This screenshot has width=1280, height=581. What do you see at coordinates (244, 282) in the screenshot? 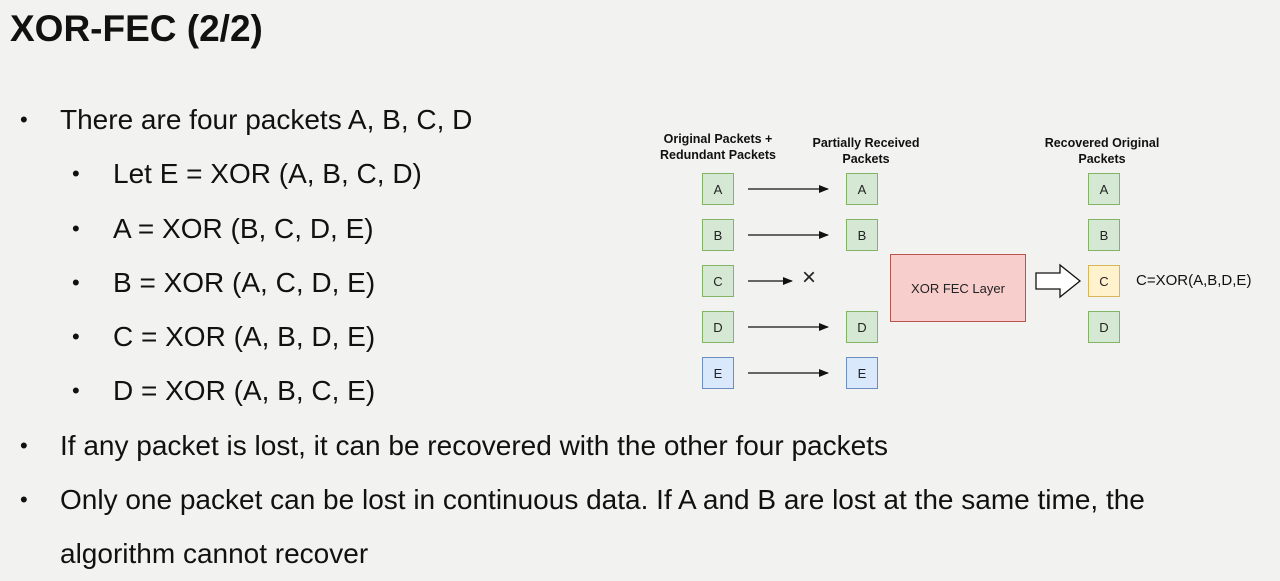
I see `bullet-text: B = XOR (A, C, D, E)` at bounding box center [244, 282].